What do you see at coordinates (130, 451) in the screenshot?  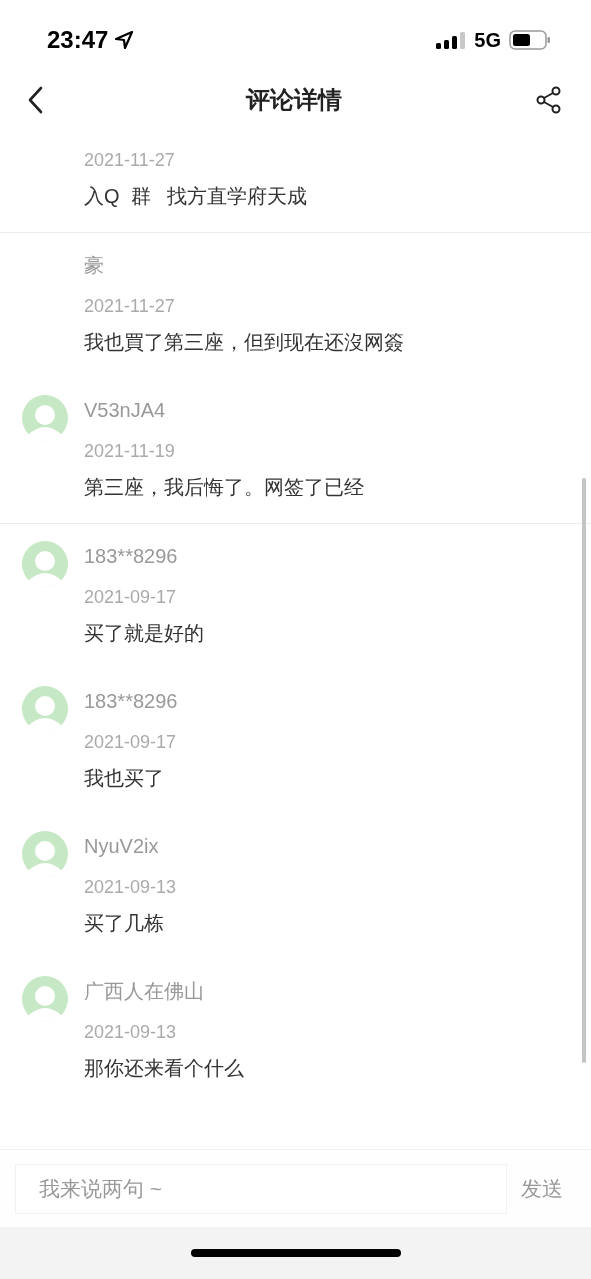 I see `comment-date: 2021-11-19` at bounding box center [130, 451].